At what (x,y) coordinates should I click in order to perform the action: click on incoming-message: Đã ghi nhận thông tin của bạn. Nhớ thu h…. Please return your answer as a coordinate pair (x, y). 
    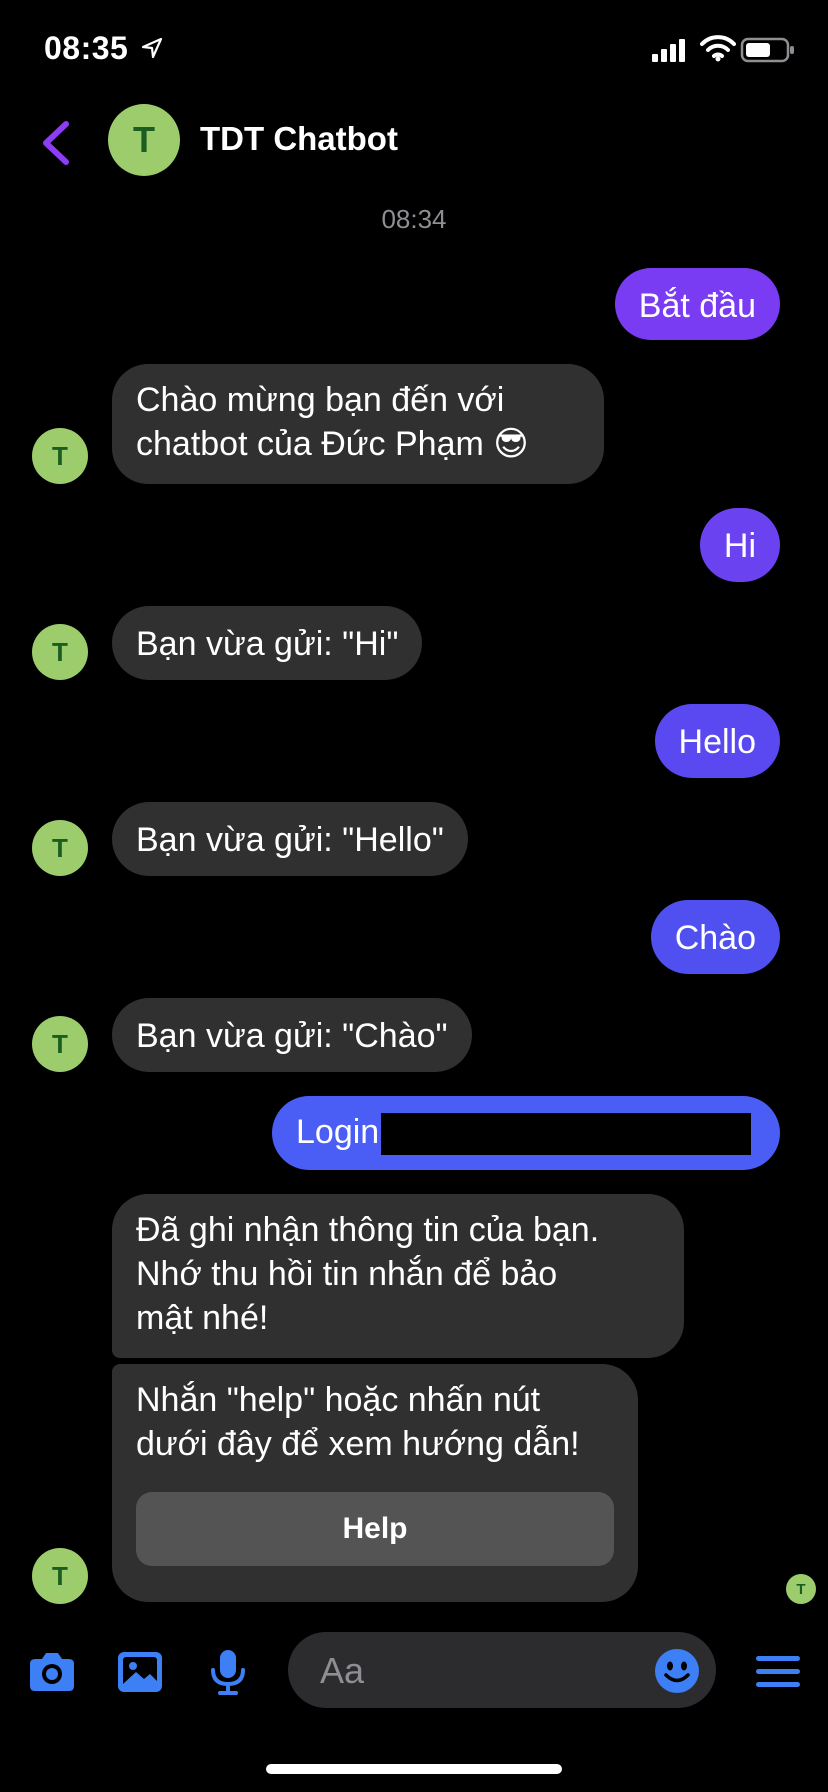
    Looking at the image, I should click on (398, 1276).